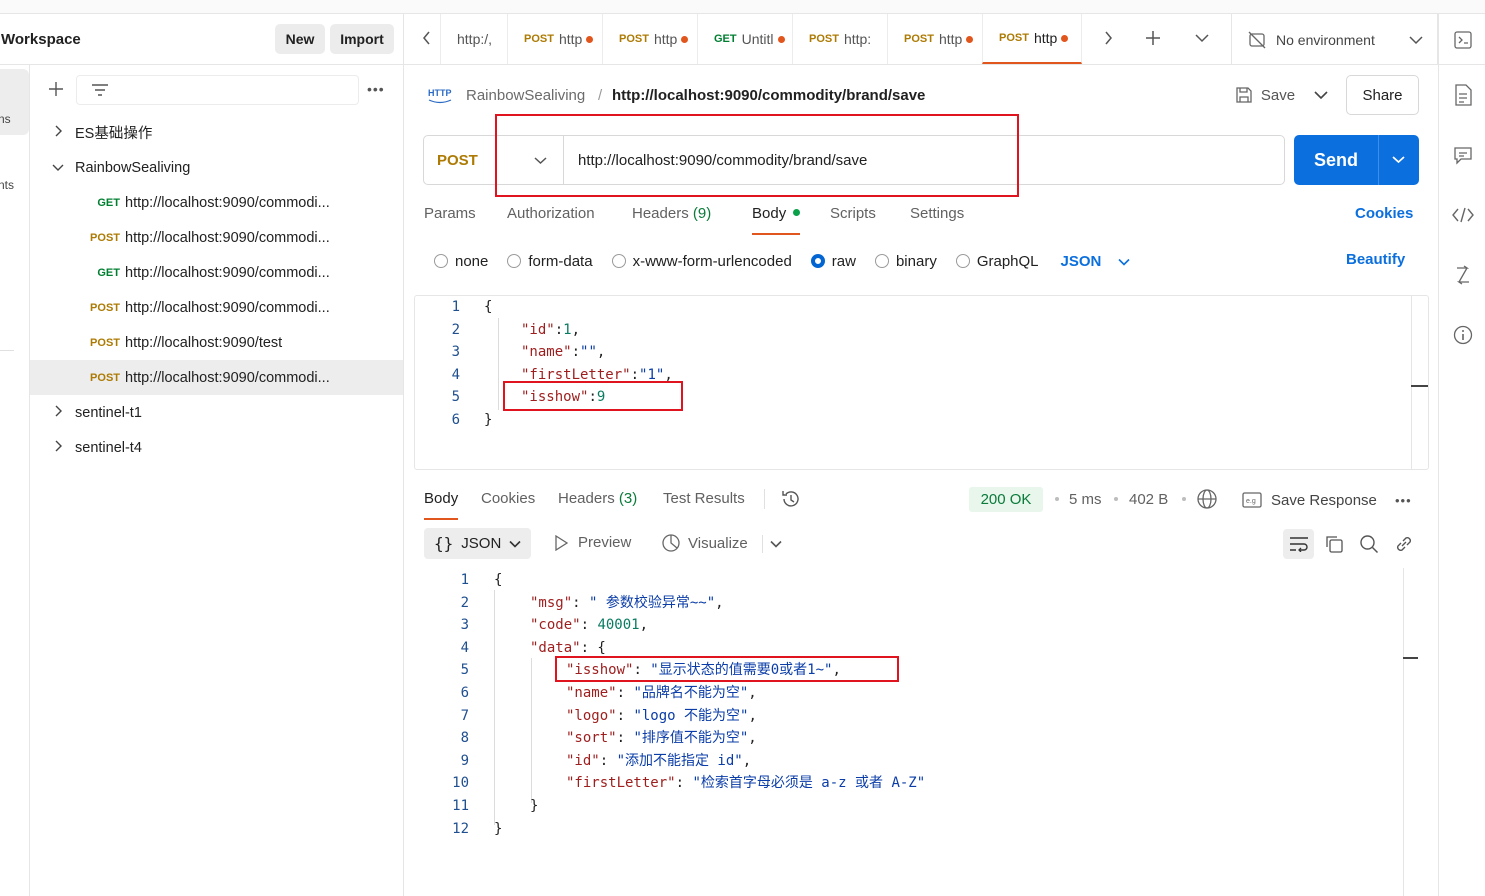 This screenshot has width=1485, height=896. What do you see at coordinates (14, 102) in the screenshot?
I see `rail-item-collections: ns` at bounding box center [14, 102].